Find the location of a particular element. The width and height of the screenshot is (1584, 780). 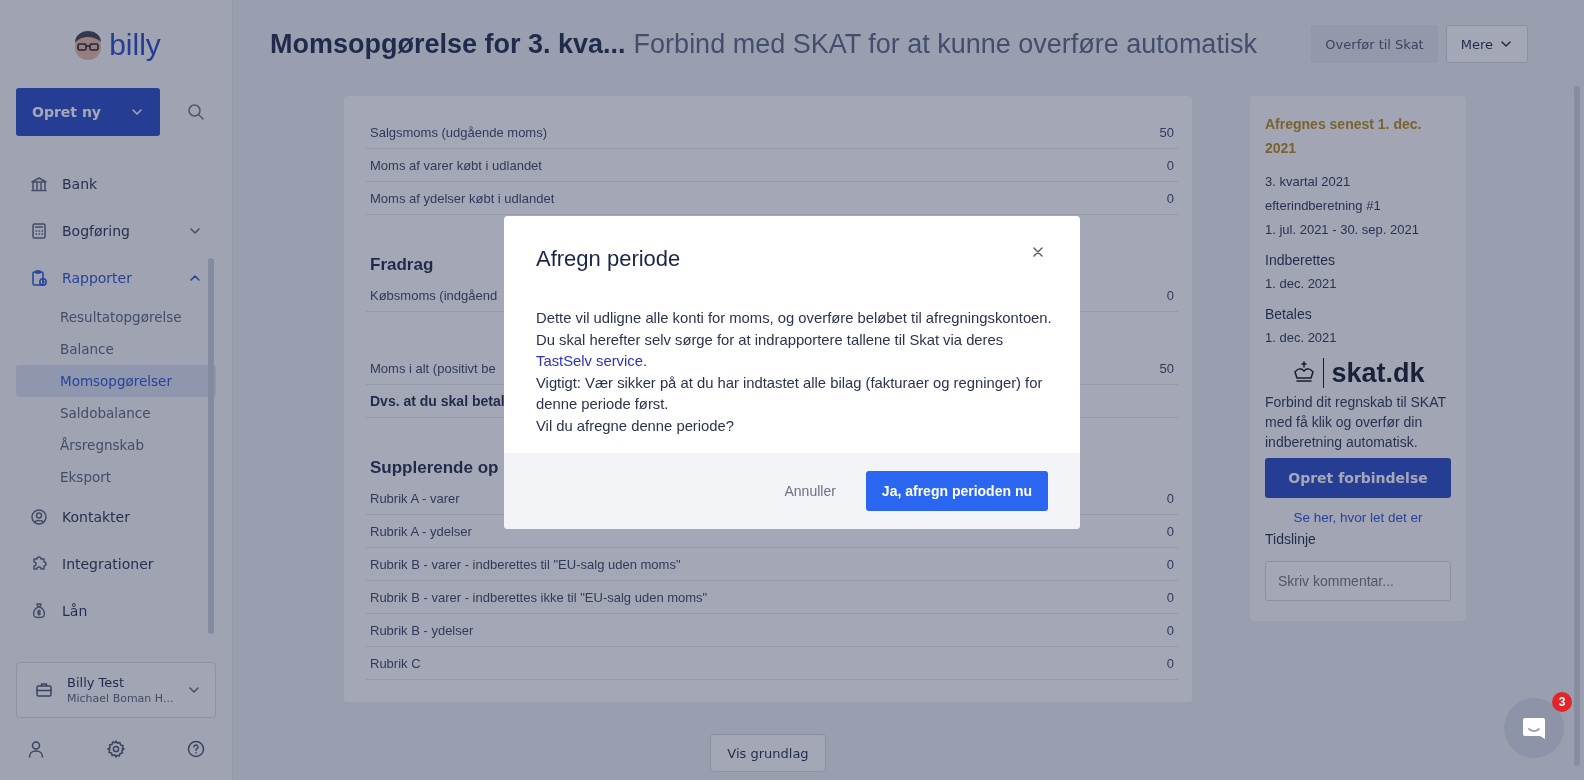

row-label: Købsmoms (indgåend is located at coordinates (434, 295).